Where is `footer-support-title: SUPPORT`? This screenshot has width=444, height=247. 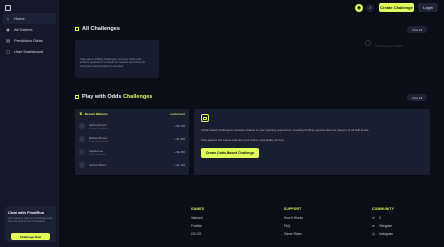
footer-support-title: SUPPORT is located at coordinates (293, 209).